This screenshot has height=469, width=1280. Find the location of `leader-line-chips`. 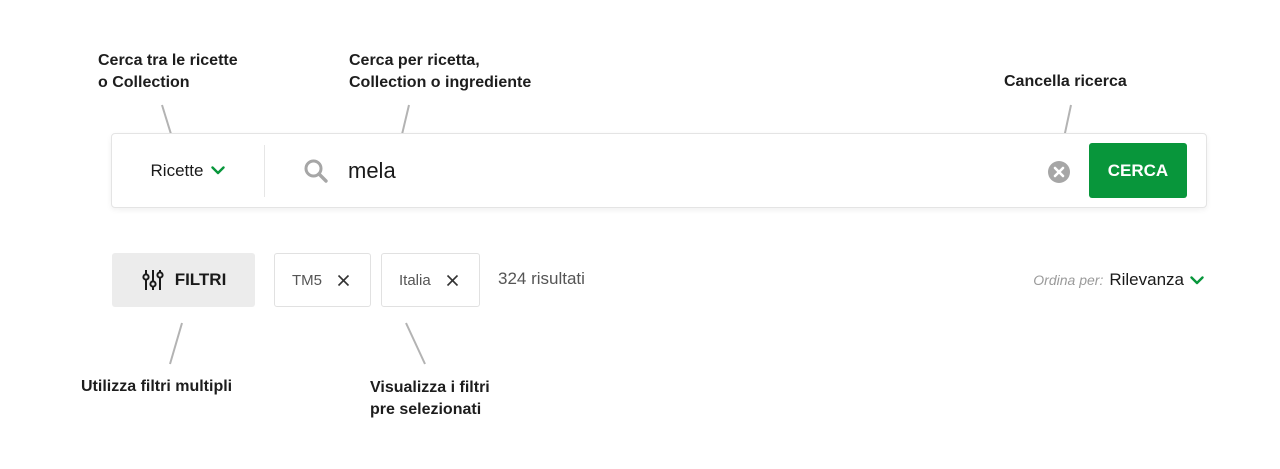

leader-line-chips is located at coordinates (415, 343).